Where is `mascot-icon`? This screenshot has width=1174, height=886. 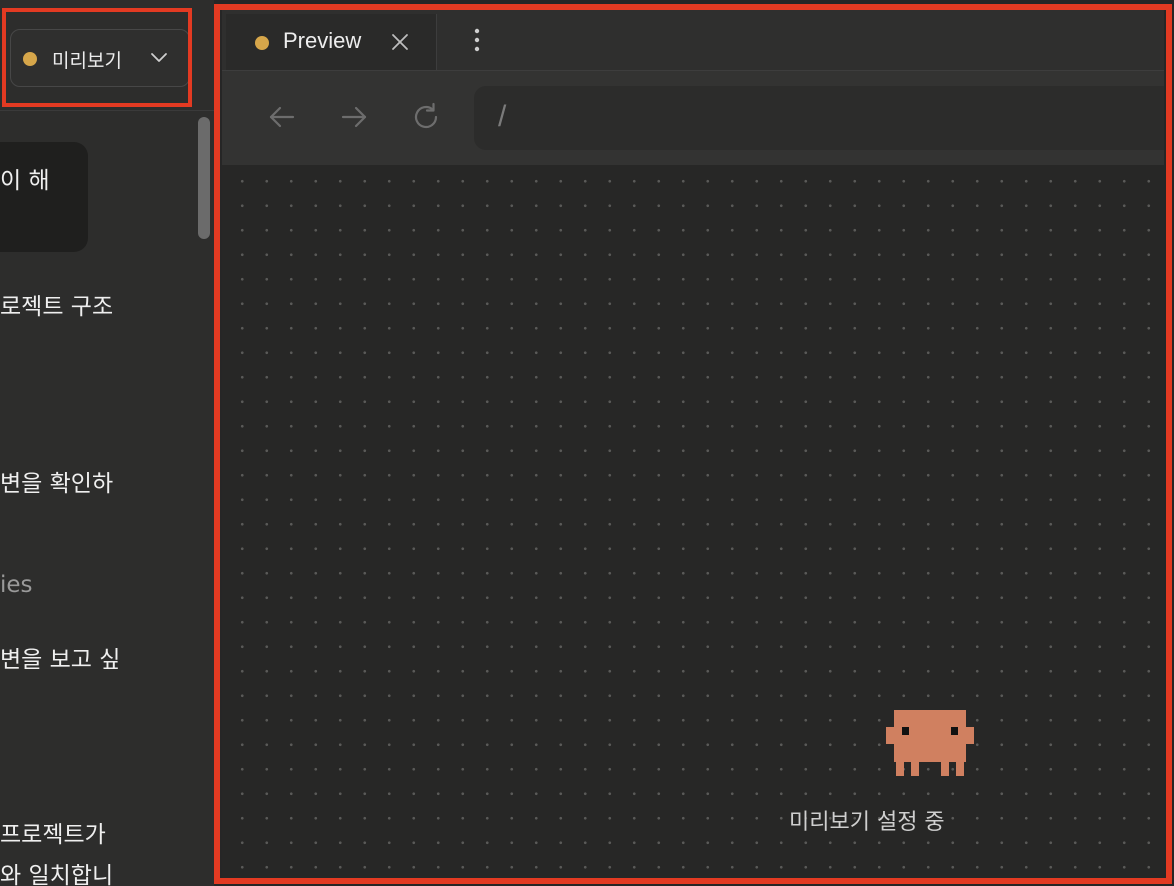
mascot-icon is located at coordinates (930, 743).